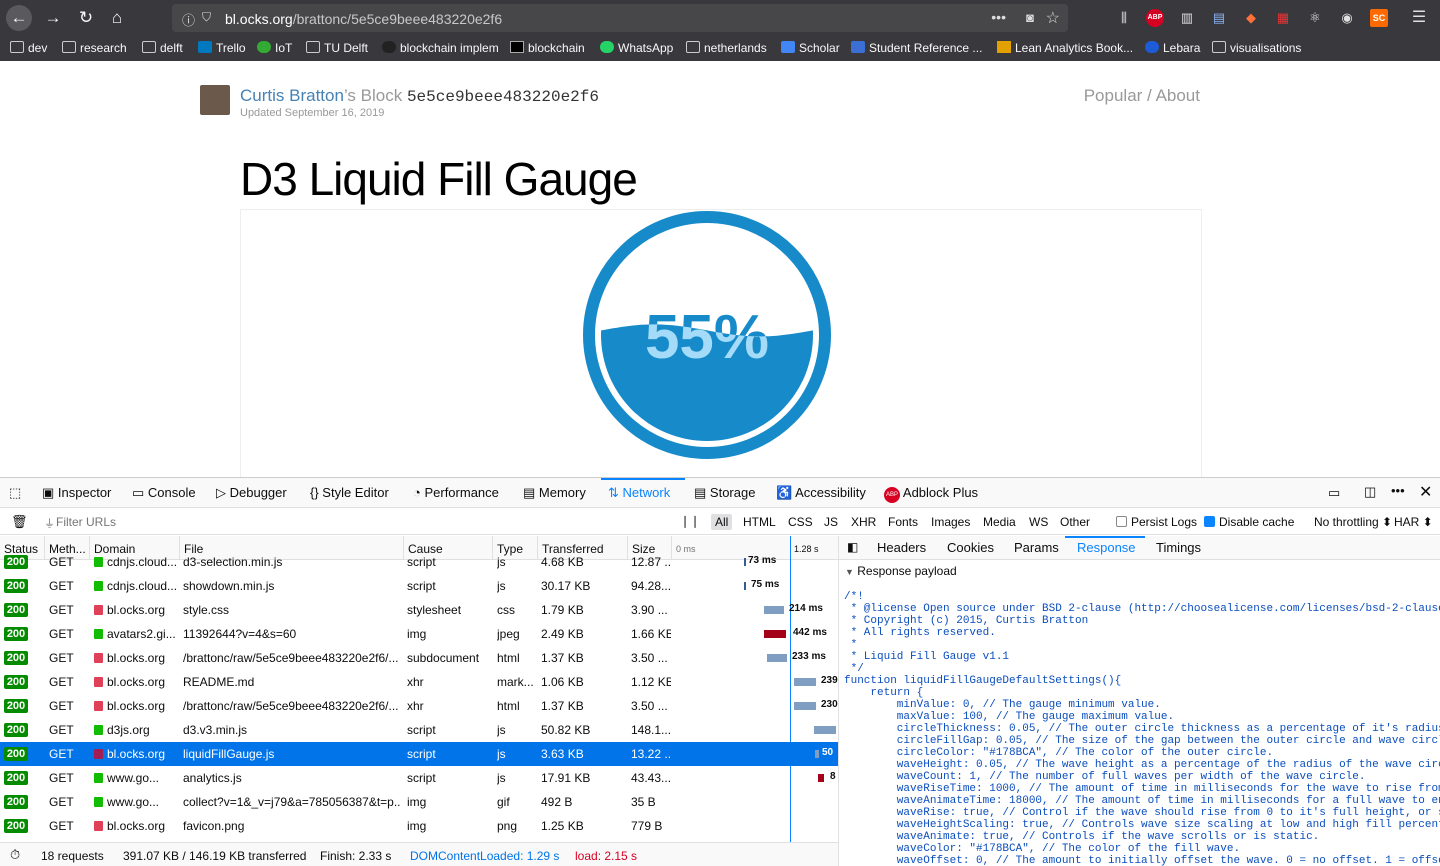 Image resolution: width=1440 pixels, height=866 pixels. I want to click on tab-memory: ▤ Memory, so click(554, 493).